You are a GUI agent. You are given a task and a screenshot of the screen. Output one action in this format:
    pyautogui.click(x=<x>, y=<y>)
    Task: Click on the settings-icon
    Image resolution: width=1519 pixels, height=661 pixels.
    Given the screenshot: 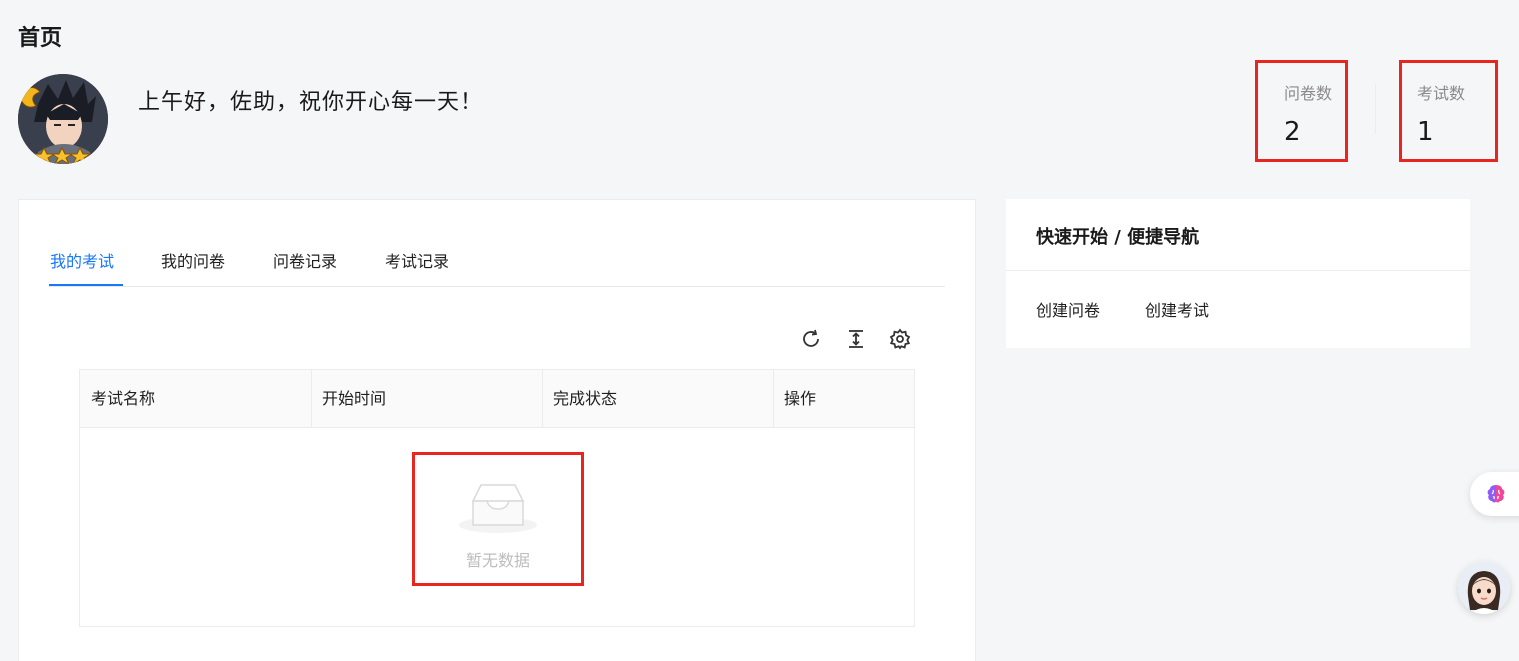 What is the action you would take?
    pyautogui.click(x=900, y=339)
    